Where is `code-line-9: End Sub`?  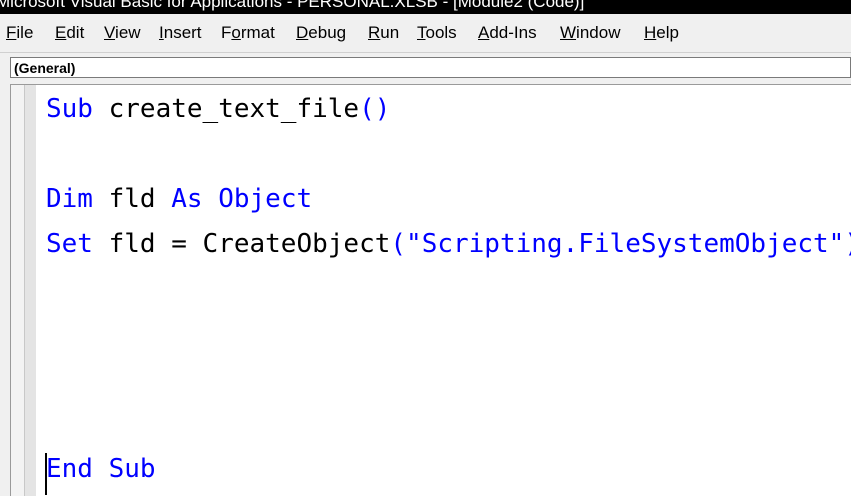
code-line-9: End Sub is located at coordinates (101, 469).